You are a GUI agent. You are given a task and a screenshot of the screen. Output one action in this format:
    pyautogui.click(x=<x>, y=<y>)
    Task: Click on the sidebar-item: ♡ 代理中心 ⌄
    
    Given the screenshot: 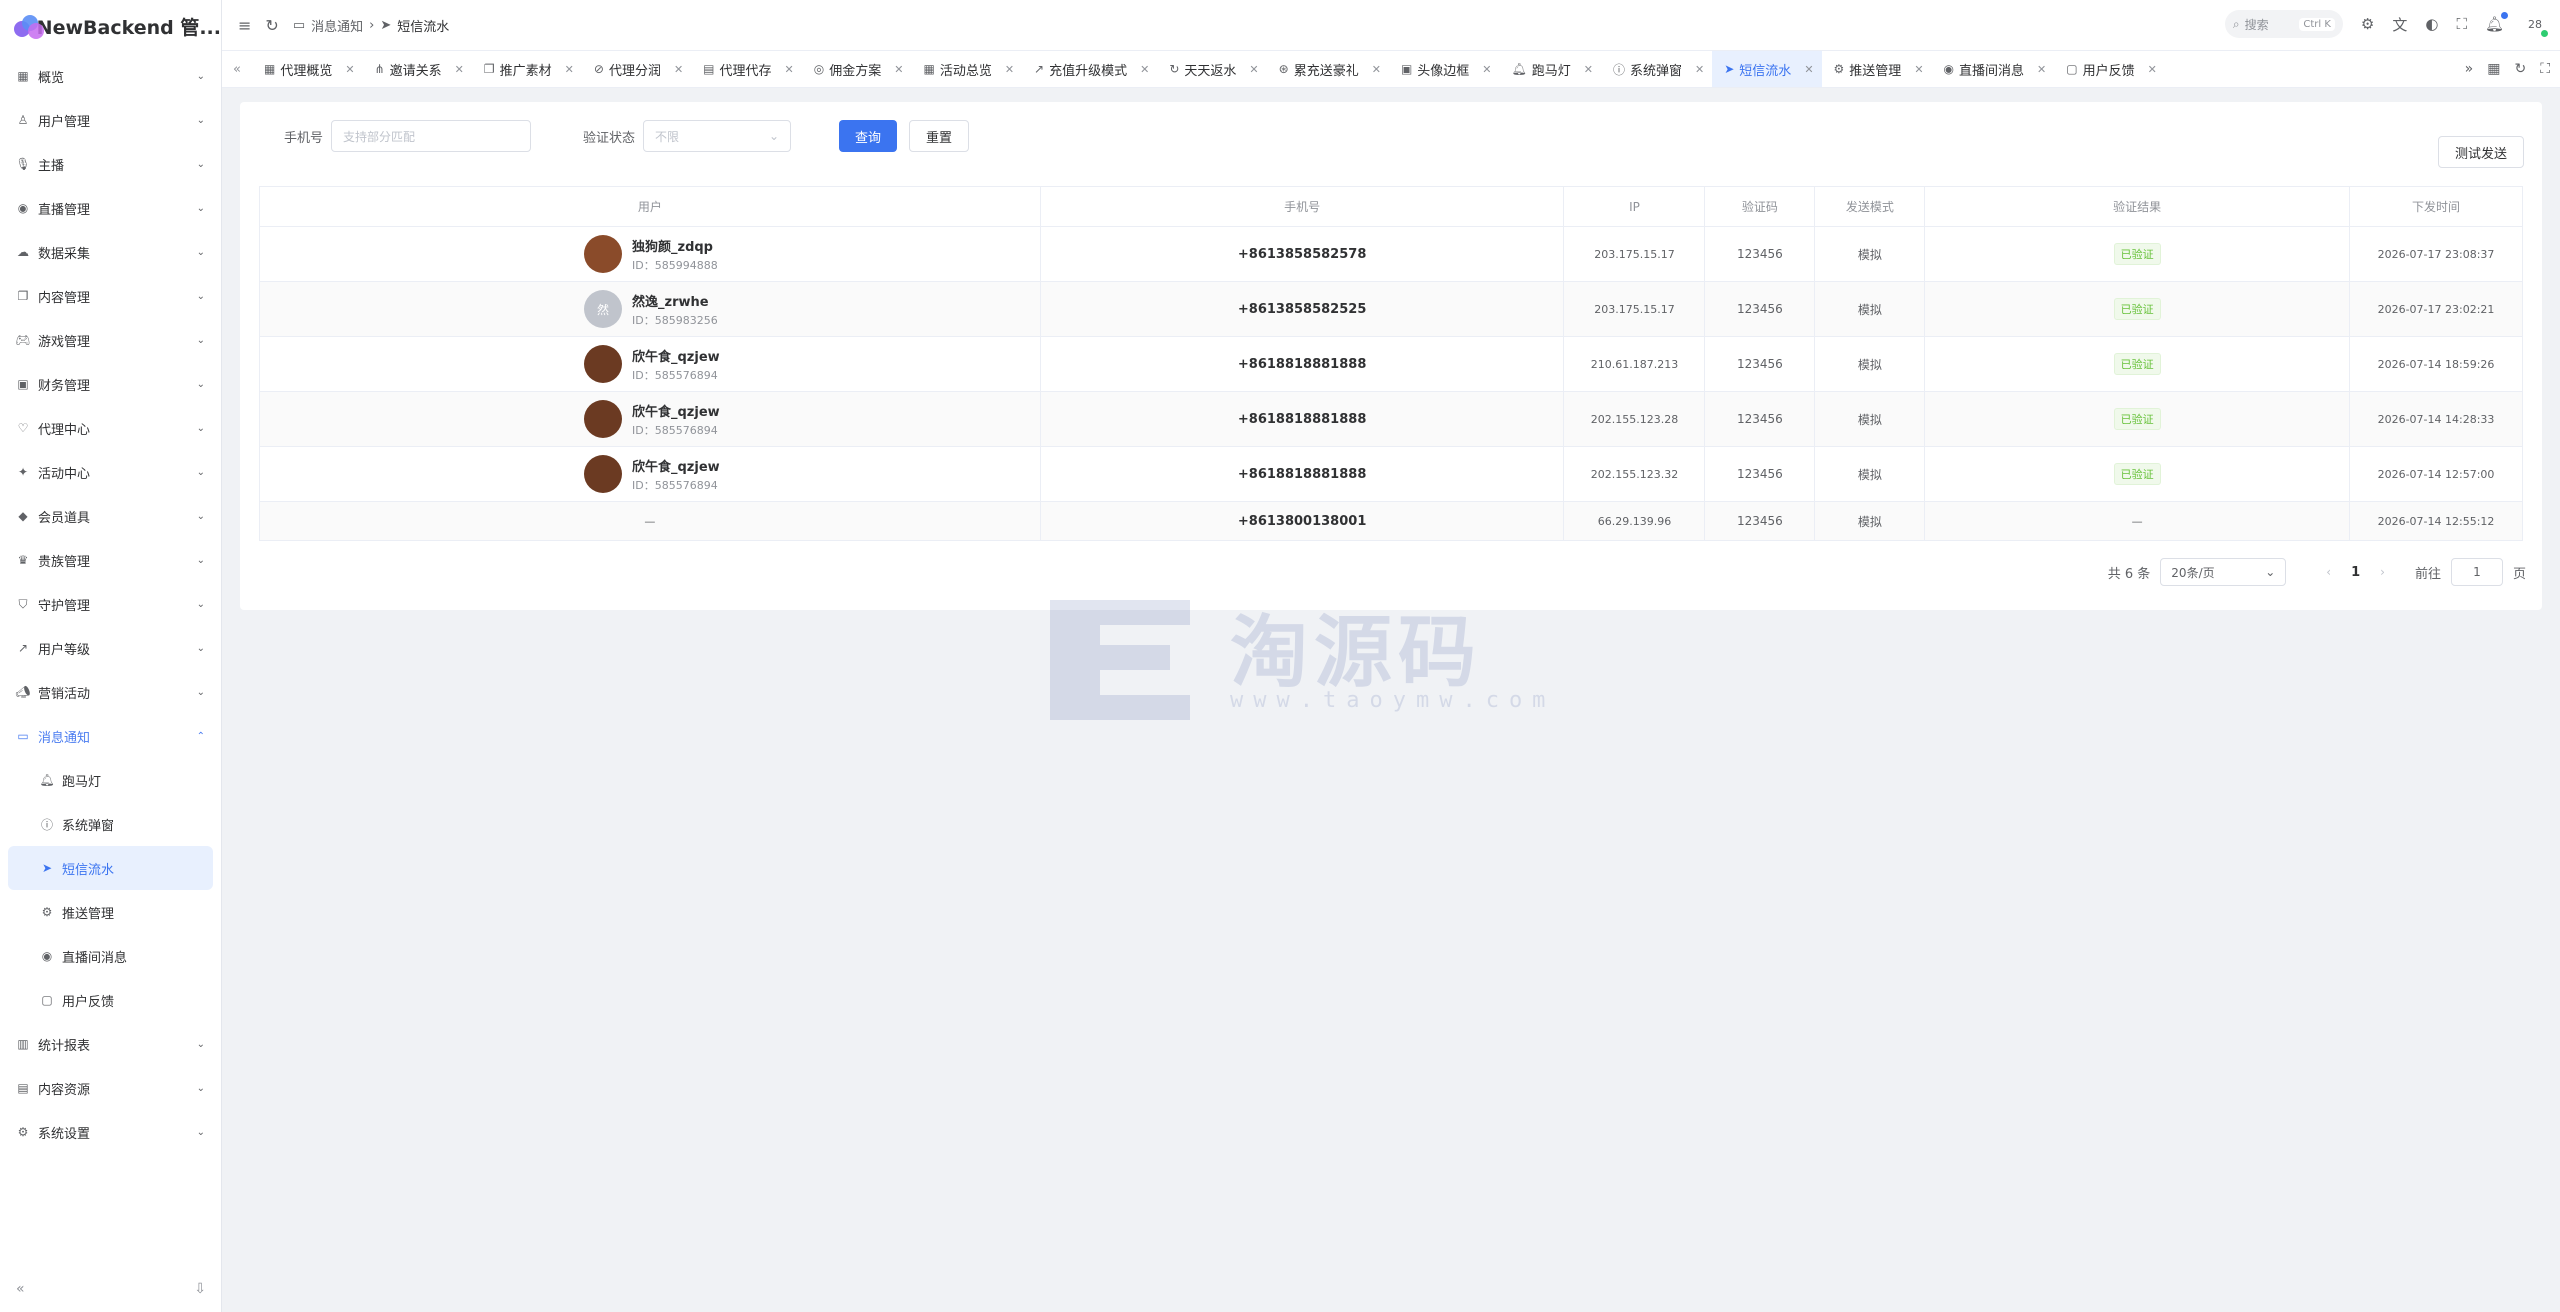 What is the action you would take?
    pyautogui.click(x=110, y=428)
    